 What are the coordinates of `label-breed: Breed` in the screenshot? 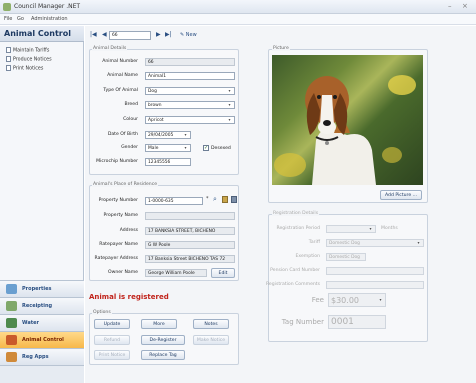 It's located at (131, 104).